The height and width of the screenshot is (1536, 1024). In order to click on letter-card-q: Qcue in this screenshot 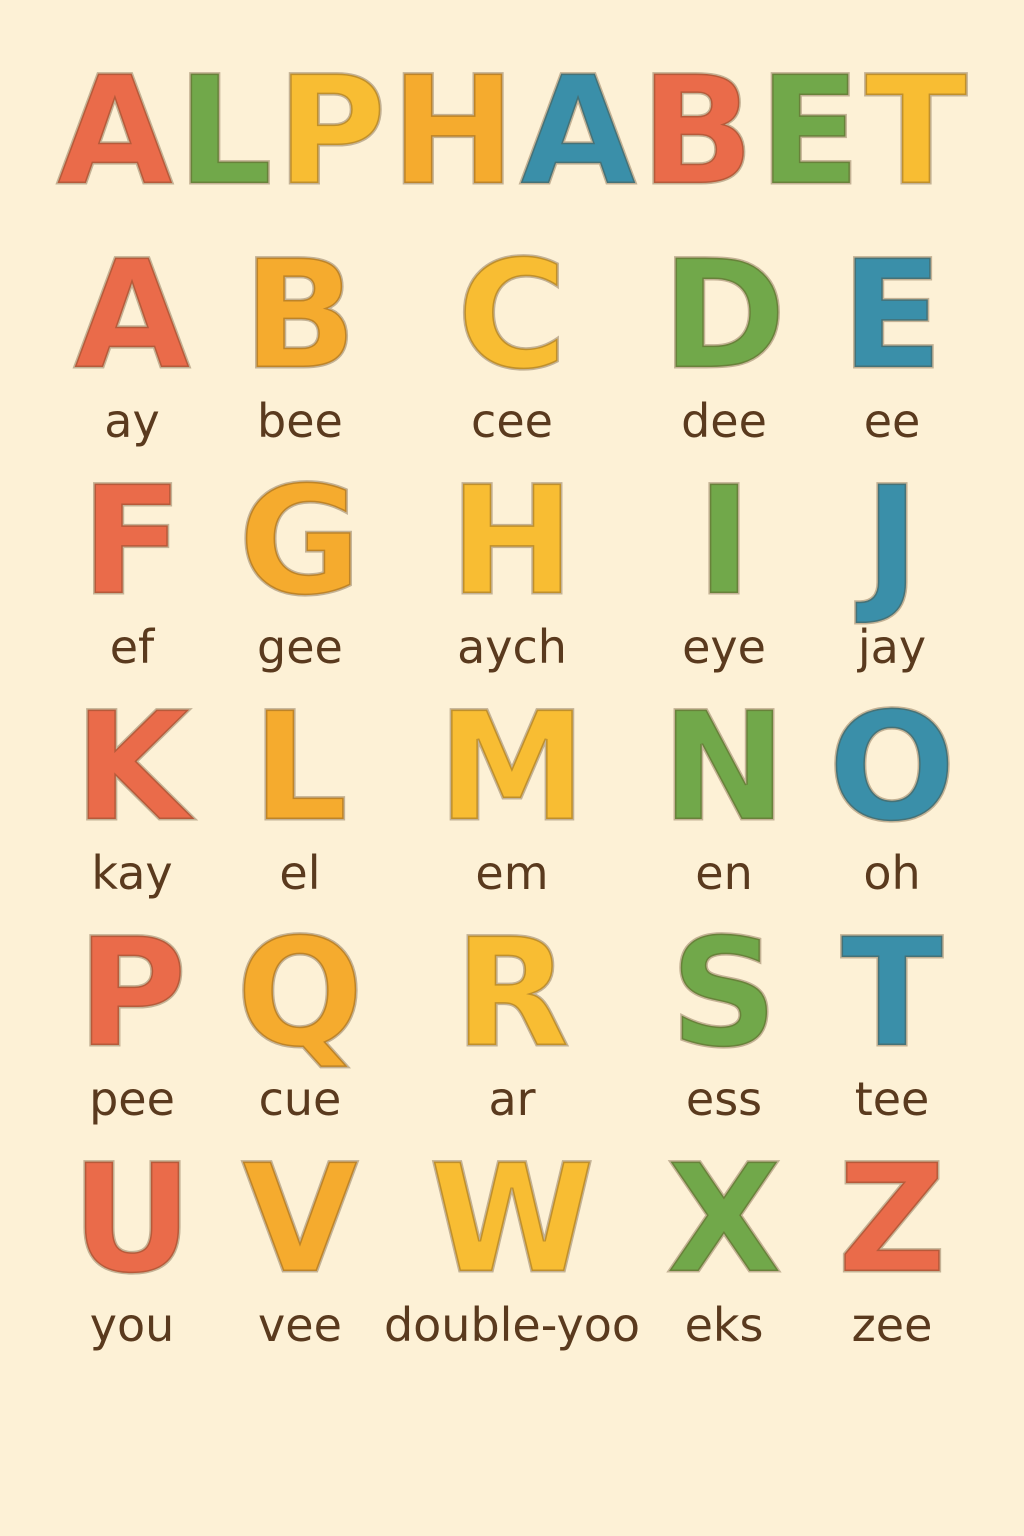, I will do `click(300, 1023)`.